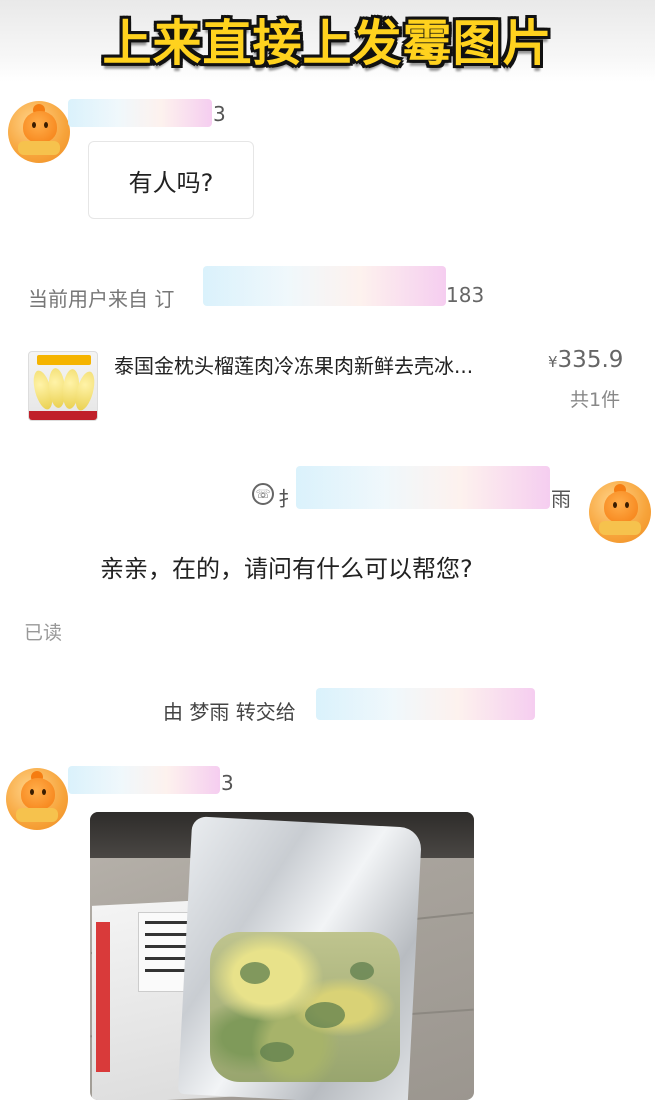 This screenshot has width=655, height=1100. I want to click on message-bubble: 有人吗?, so click(171, 180).